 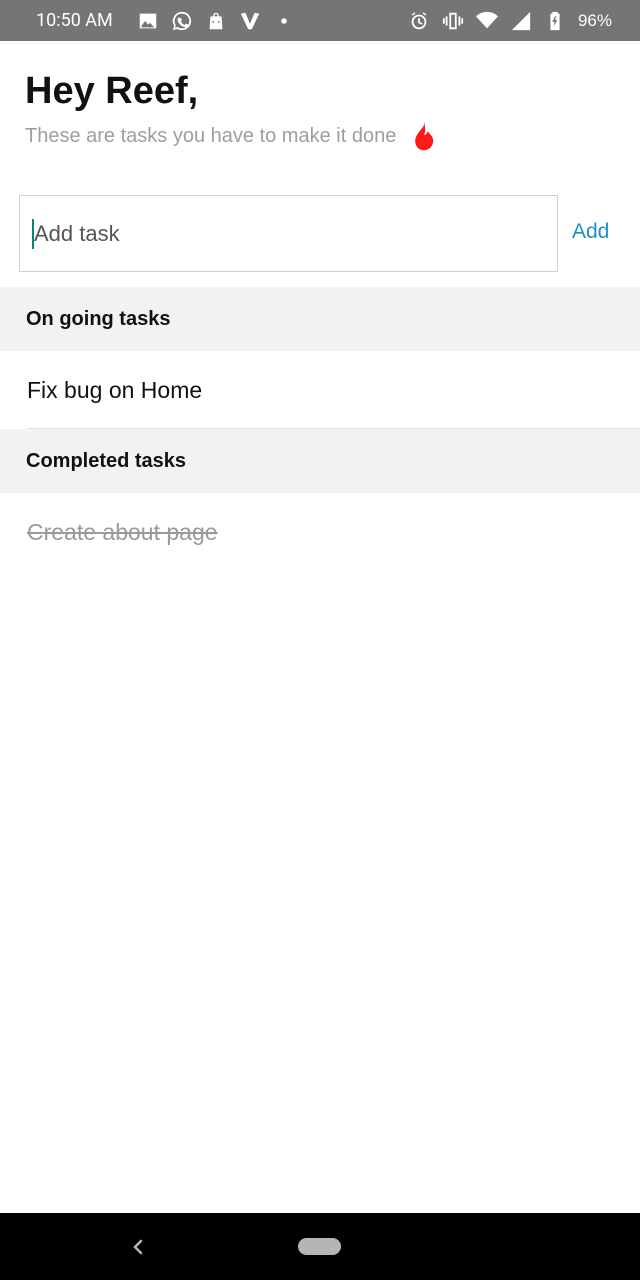 I want to click on image-icon, so click(x=148, y=21).